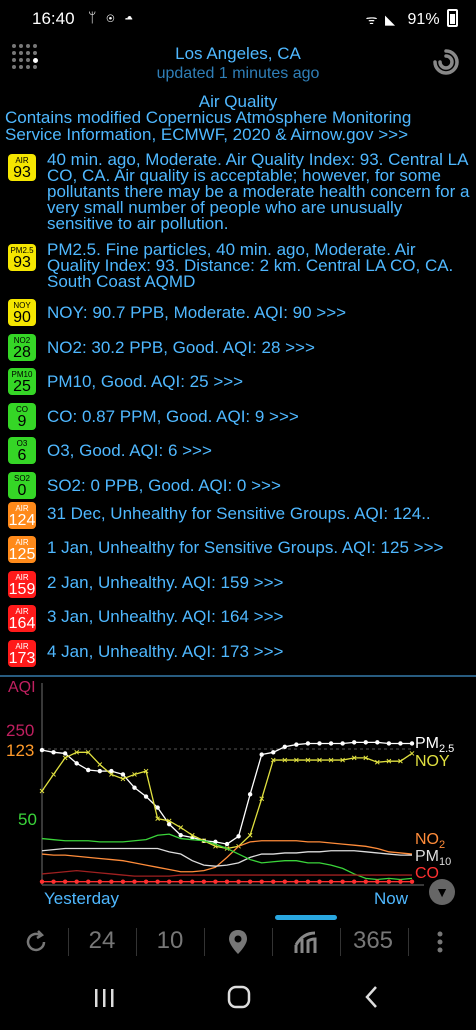 Image resolution: width=476 pixels, height=1030 pixels. What do you see at coordinates (22, 623) in the screenshot?
I see `badge-value: 164` at bounding box center [22, 623].